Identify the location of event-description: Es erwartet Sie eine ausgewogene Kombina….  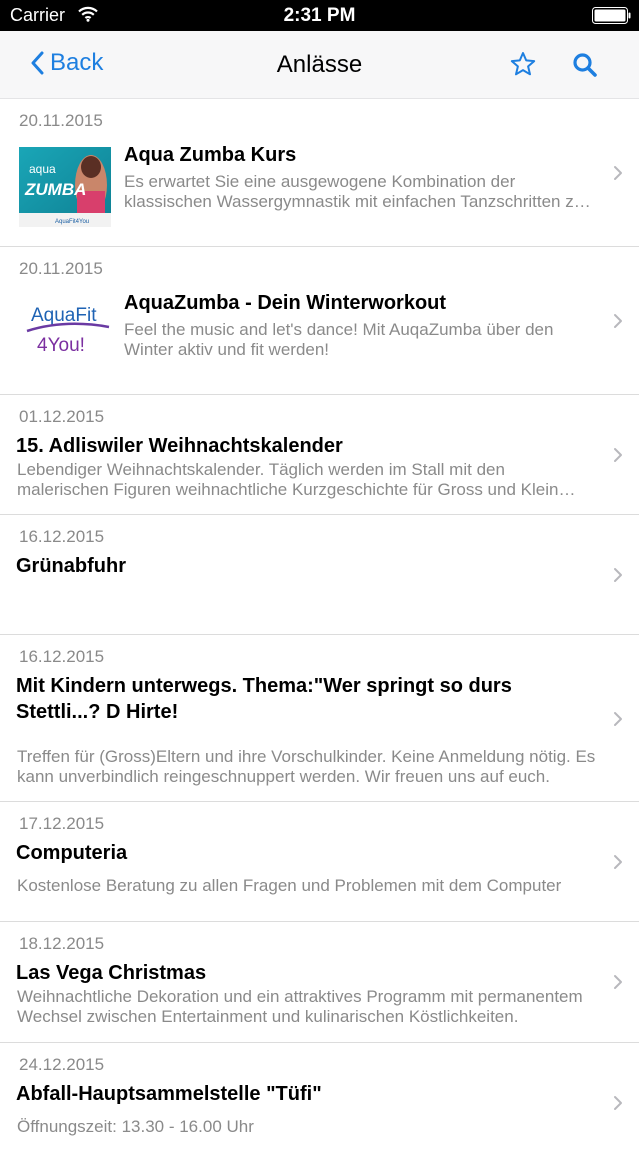
(354, 191).